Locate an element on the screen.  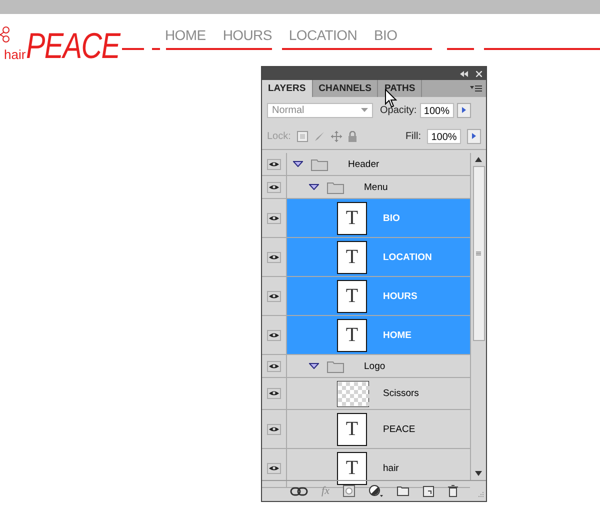
layer-name: Logo is located at coordinates (375, 366).